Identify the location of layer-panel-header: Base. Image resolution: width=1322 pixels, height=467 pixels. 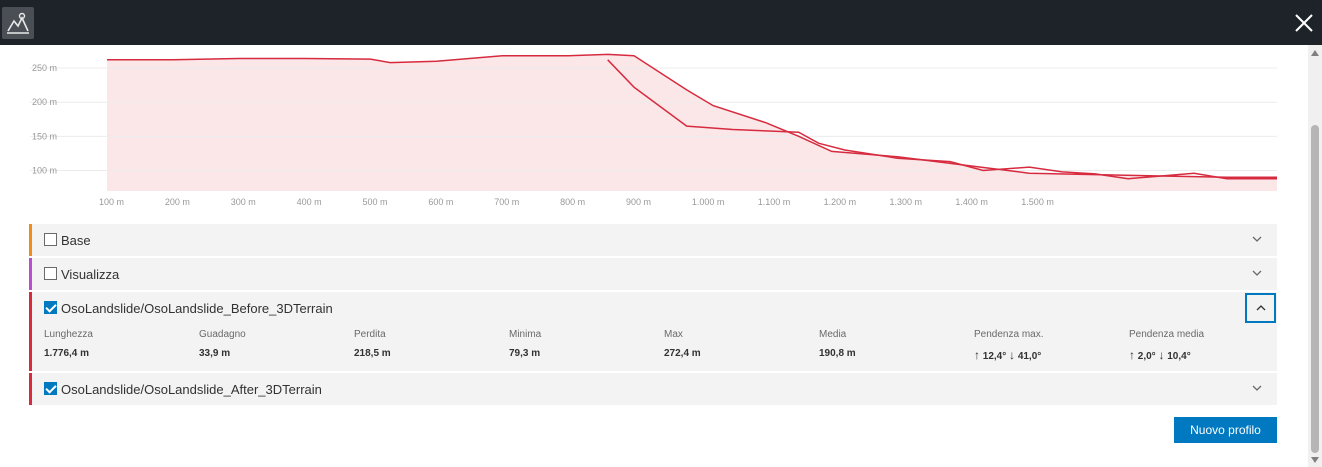
(653, 240).